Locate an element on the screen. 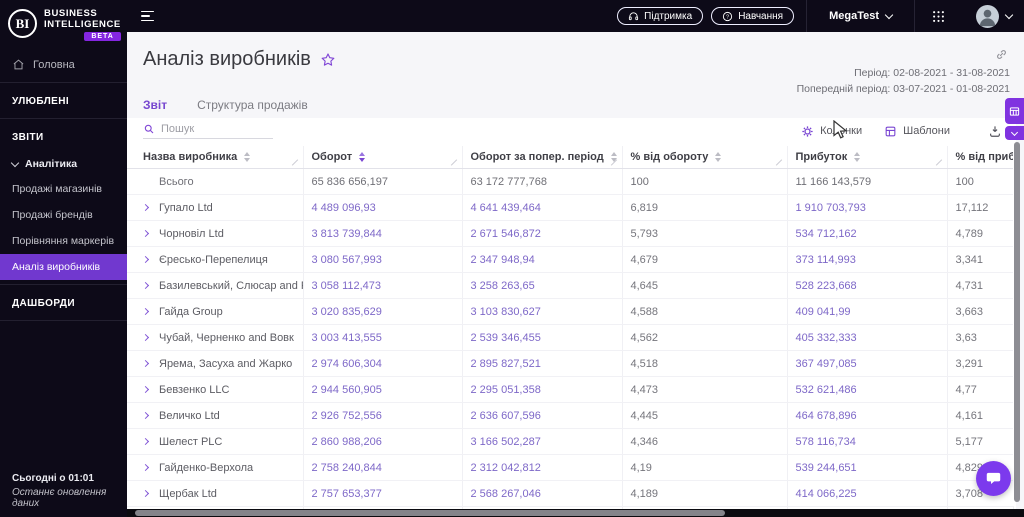 The height and width of the screenshot is (517, 1024). share-link-button is located at coordinates (1001, 57).